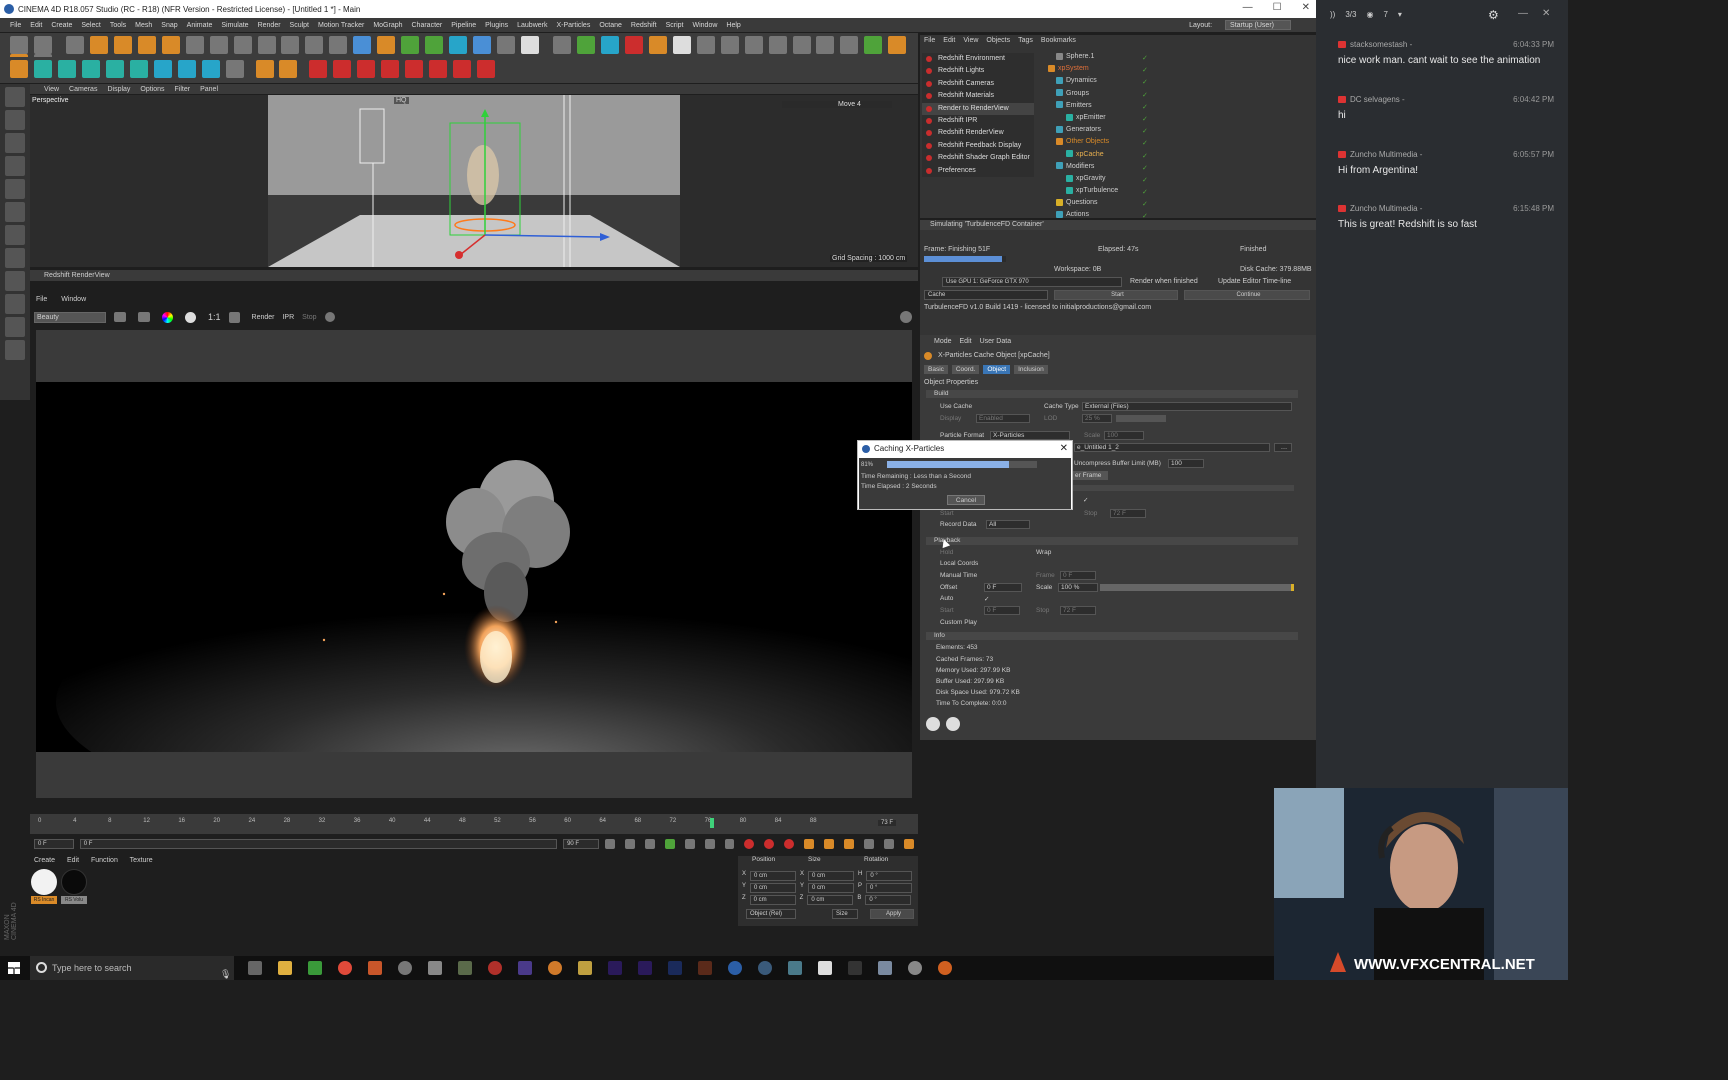  I want to click on lod-slider, so click(1141, 418).